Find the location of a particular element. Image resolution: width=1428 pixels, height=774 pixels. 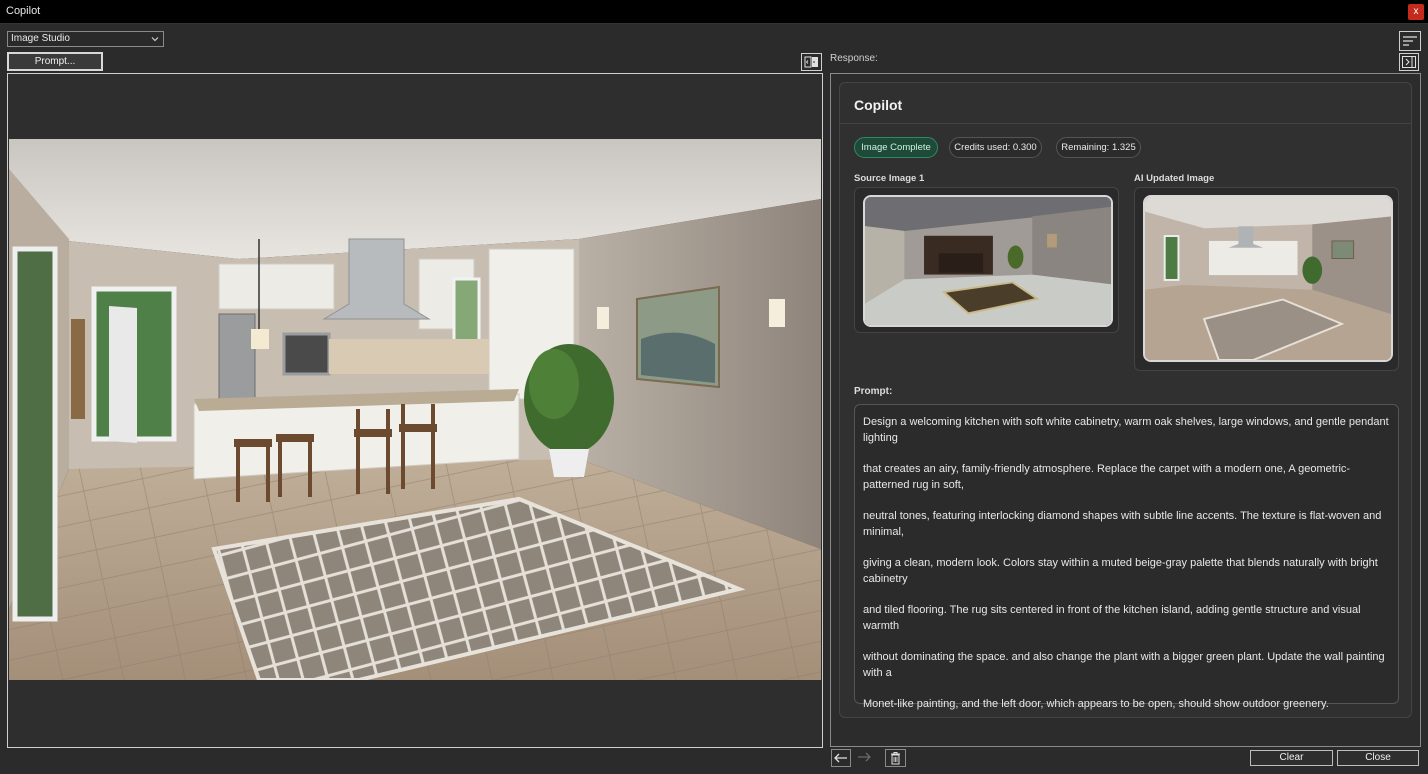

trash-icon is located at coordinates (895, 758).